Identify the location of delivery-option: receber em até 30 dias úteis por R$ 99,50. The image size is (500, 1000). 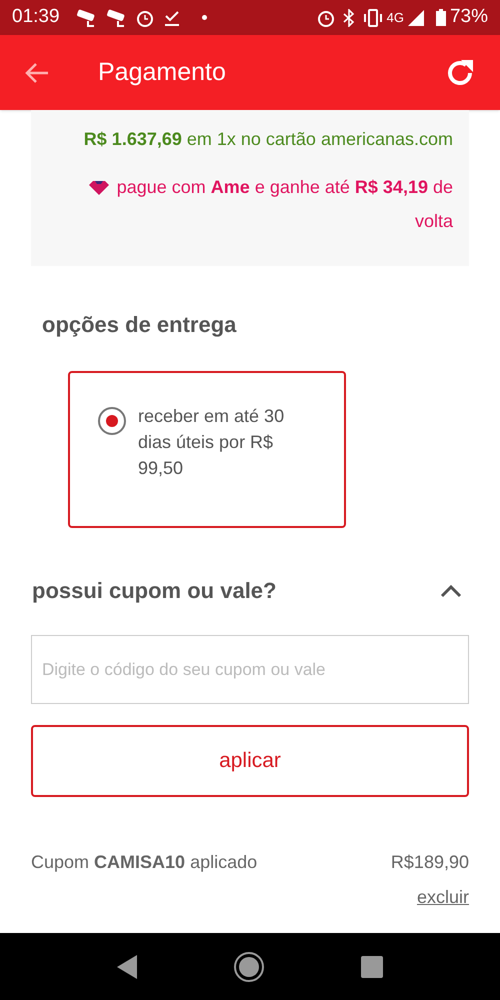
(207, 449).